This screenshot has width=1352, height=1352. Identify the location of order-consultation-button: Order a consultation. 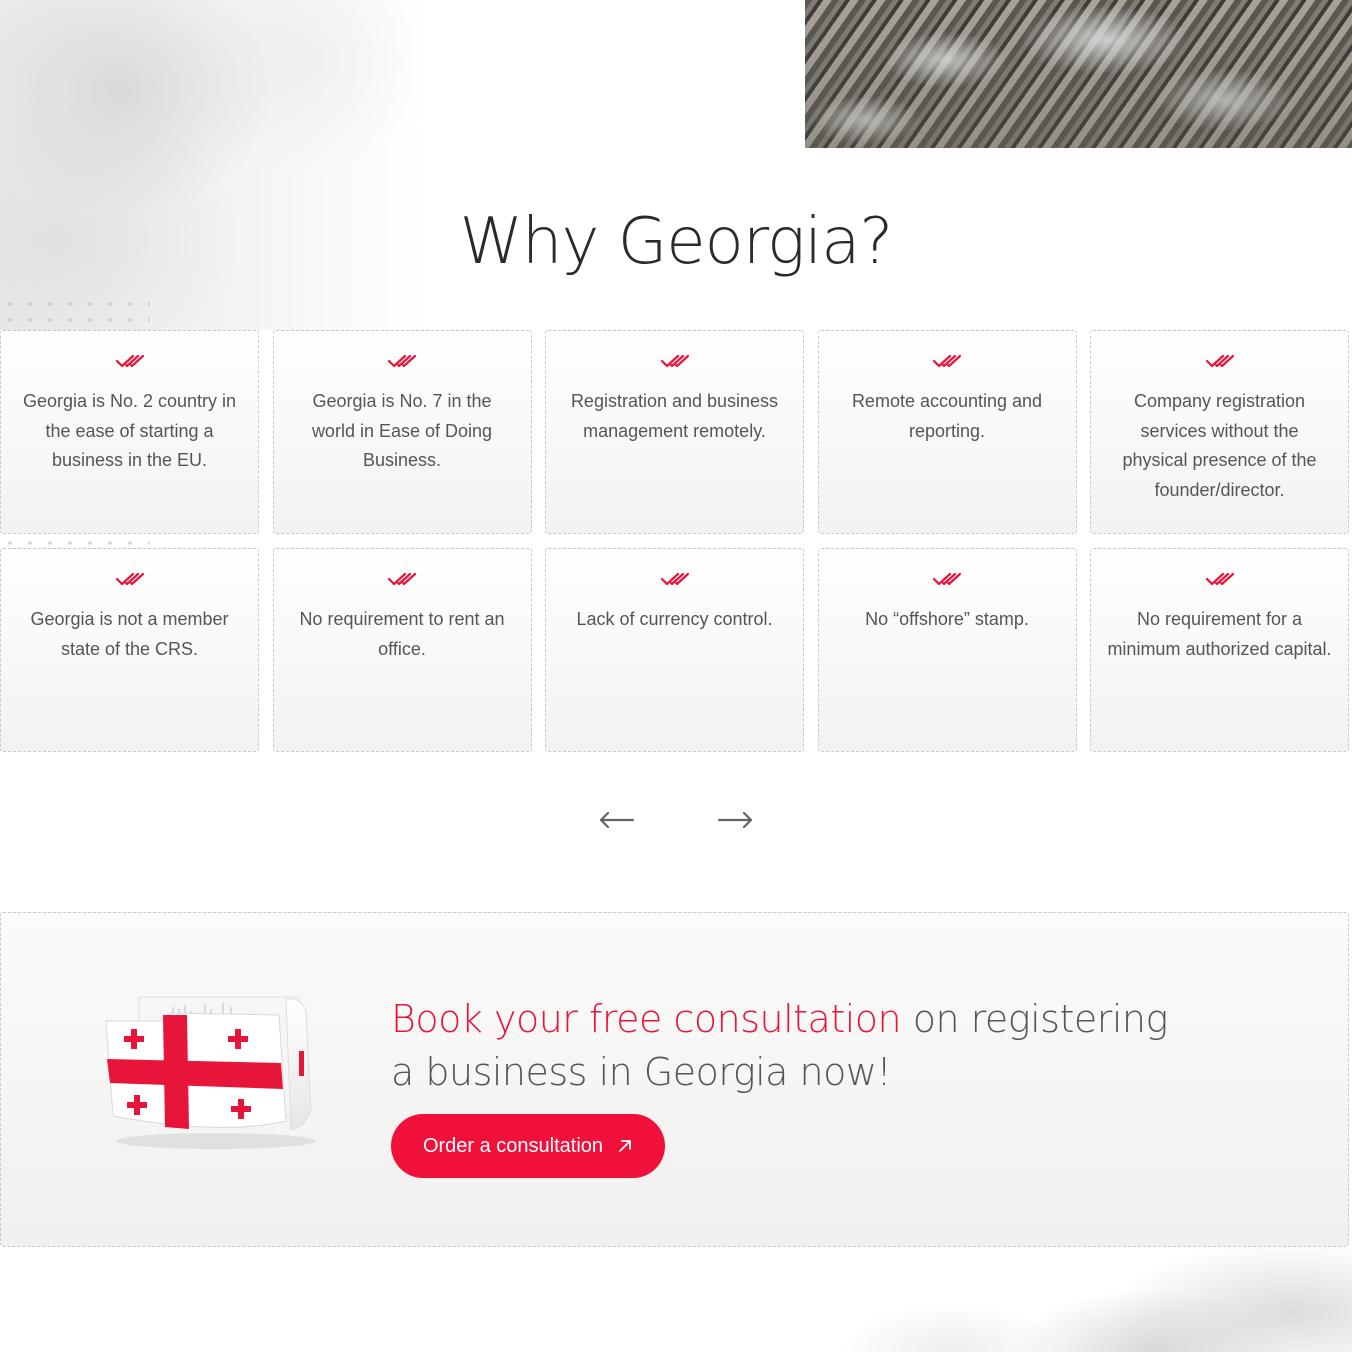
(528, 1146).